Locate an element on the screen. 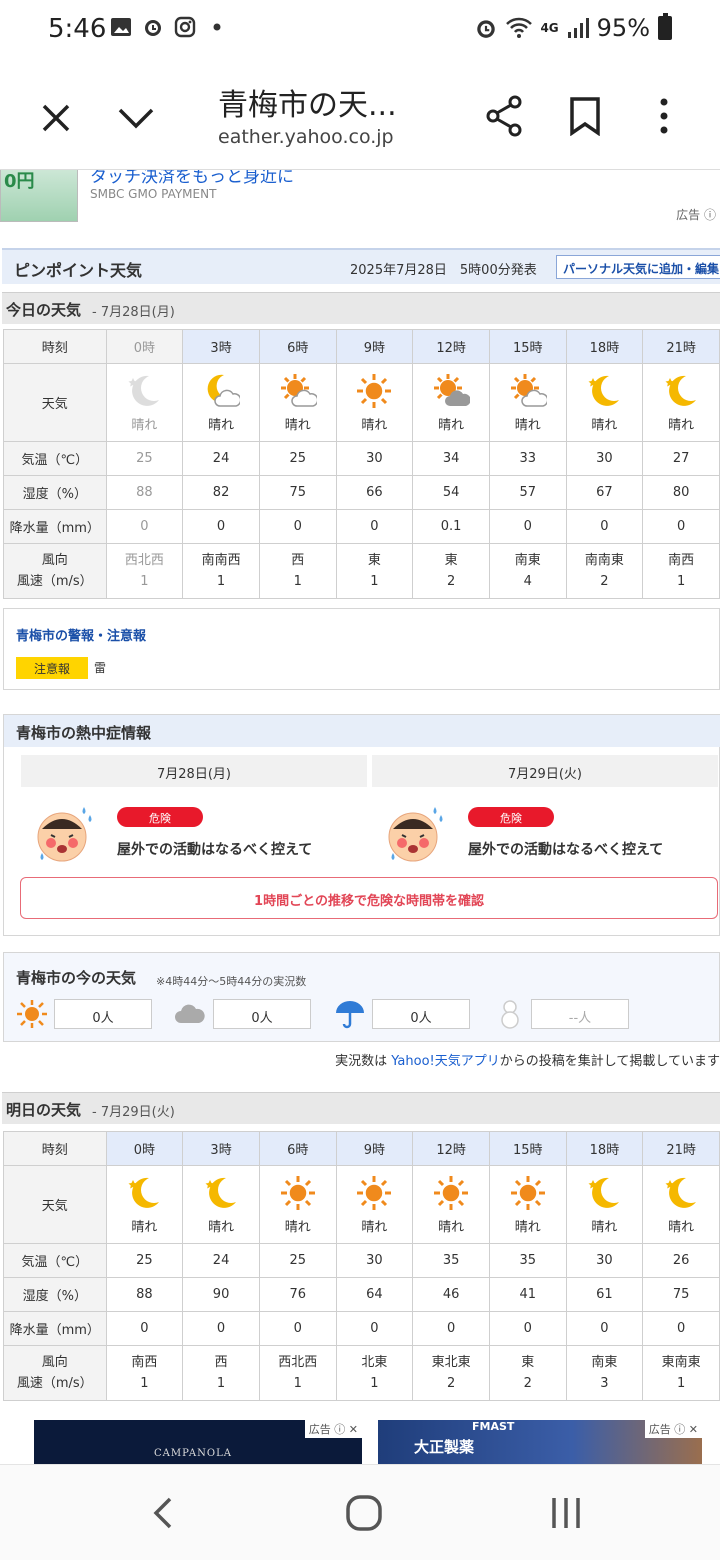 The height and width of the screenshot is (1560, 720). pinpoint-title: ピンポイント天気 is located at coordinates (78, 270).